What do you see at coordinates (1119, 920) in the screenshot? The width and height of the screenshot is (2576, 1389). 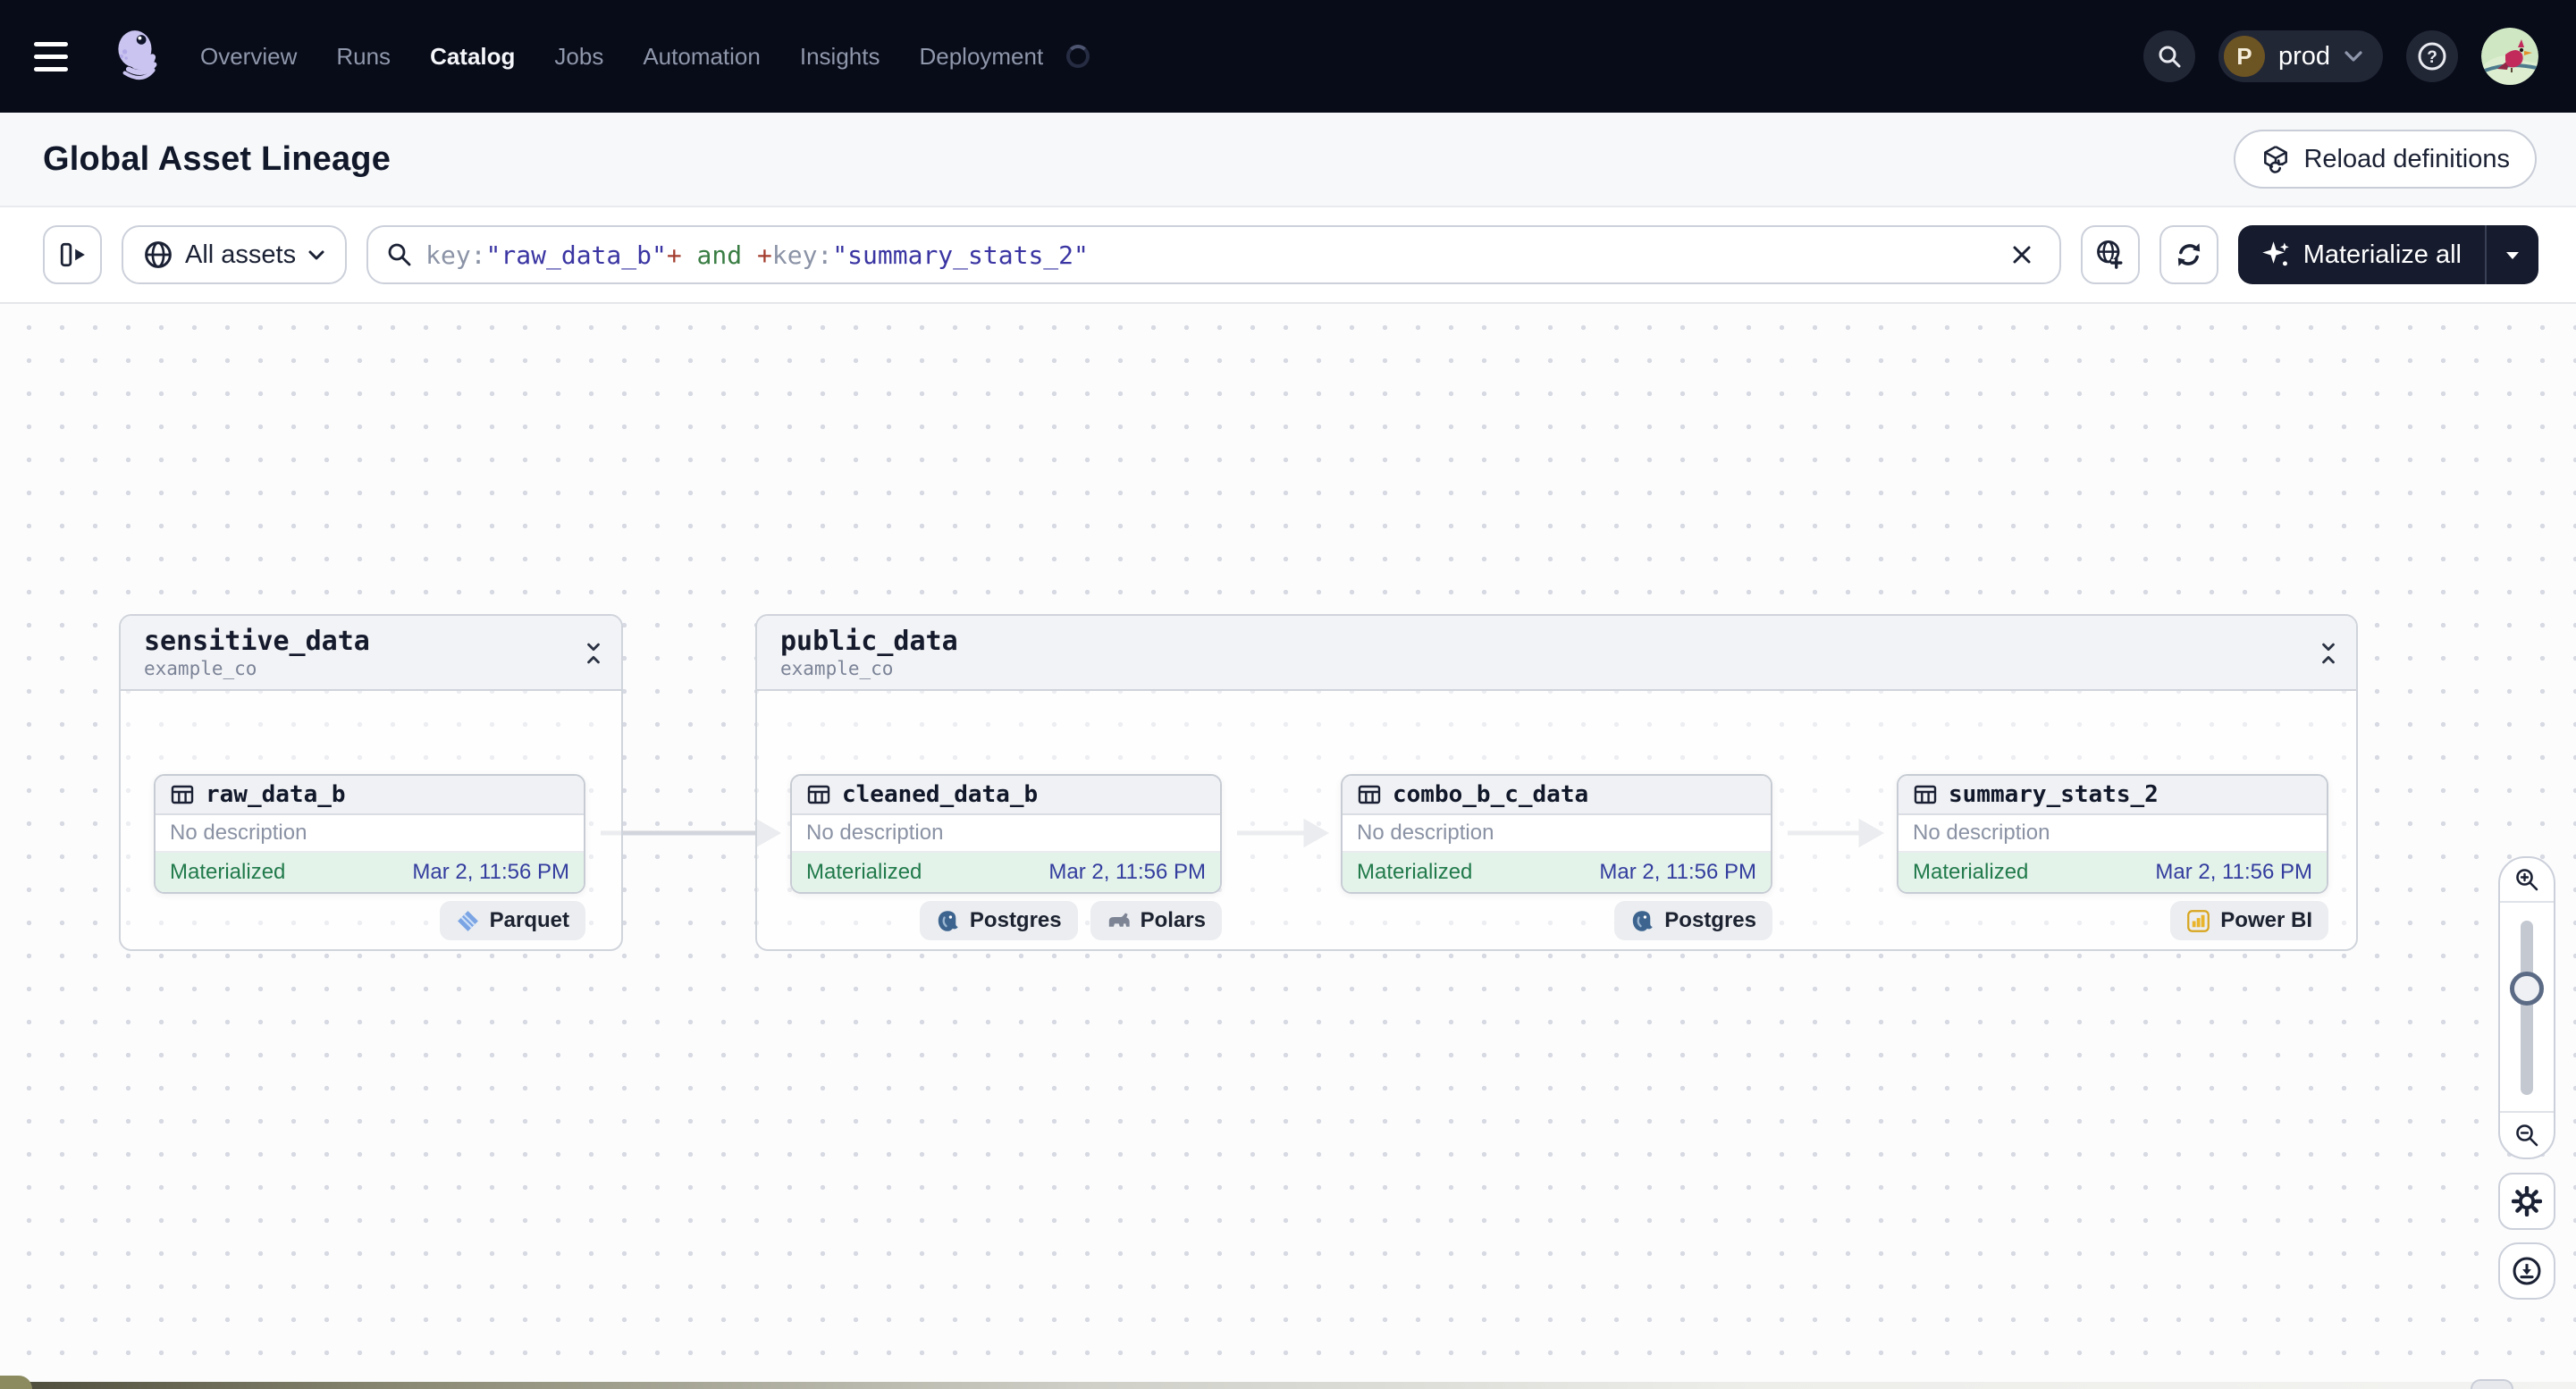 I see `polars-icon` at bounding box center [1119, 920].